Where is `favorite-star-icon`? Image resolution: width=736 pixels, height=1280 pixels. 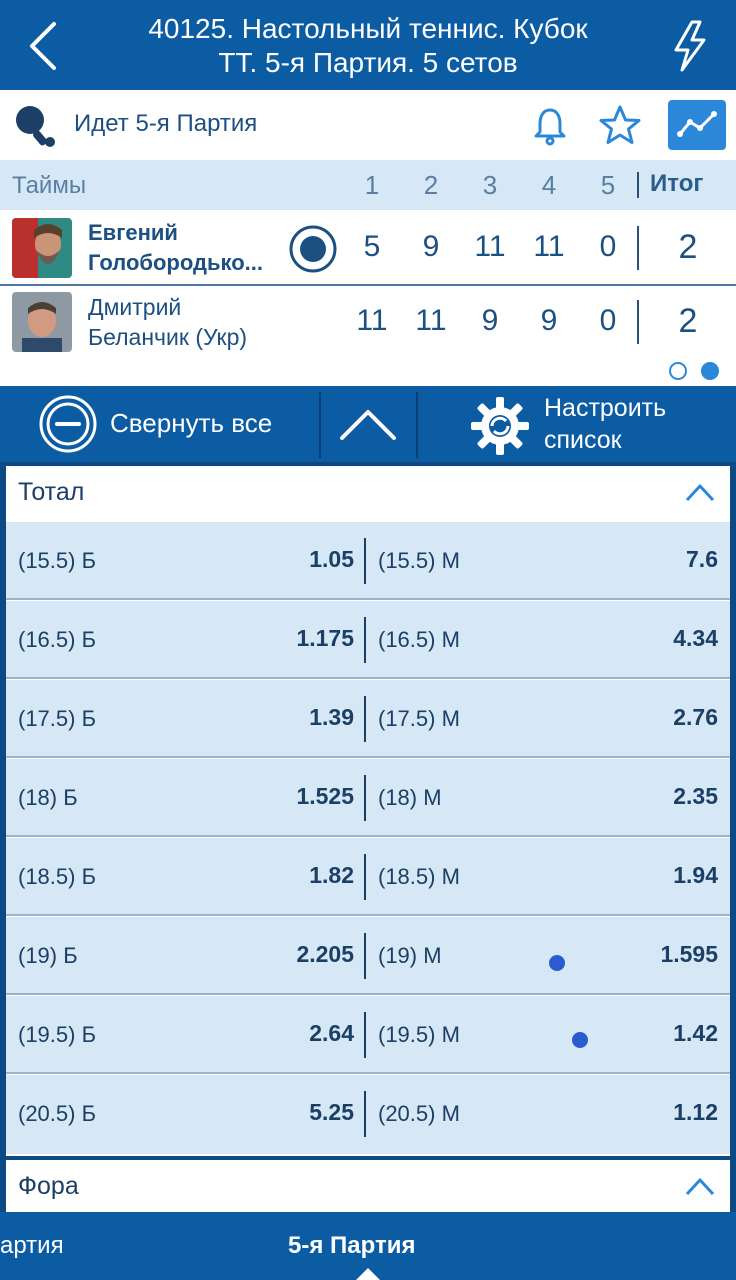
favorite-star-icon is located at coordinates (620, 125).